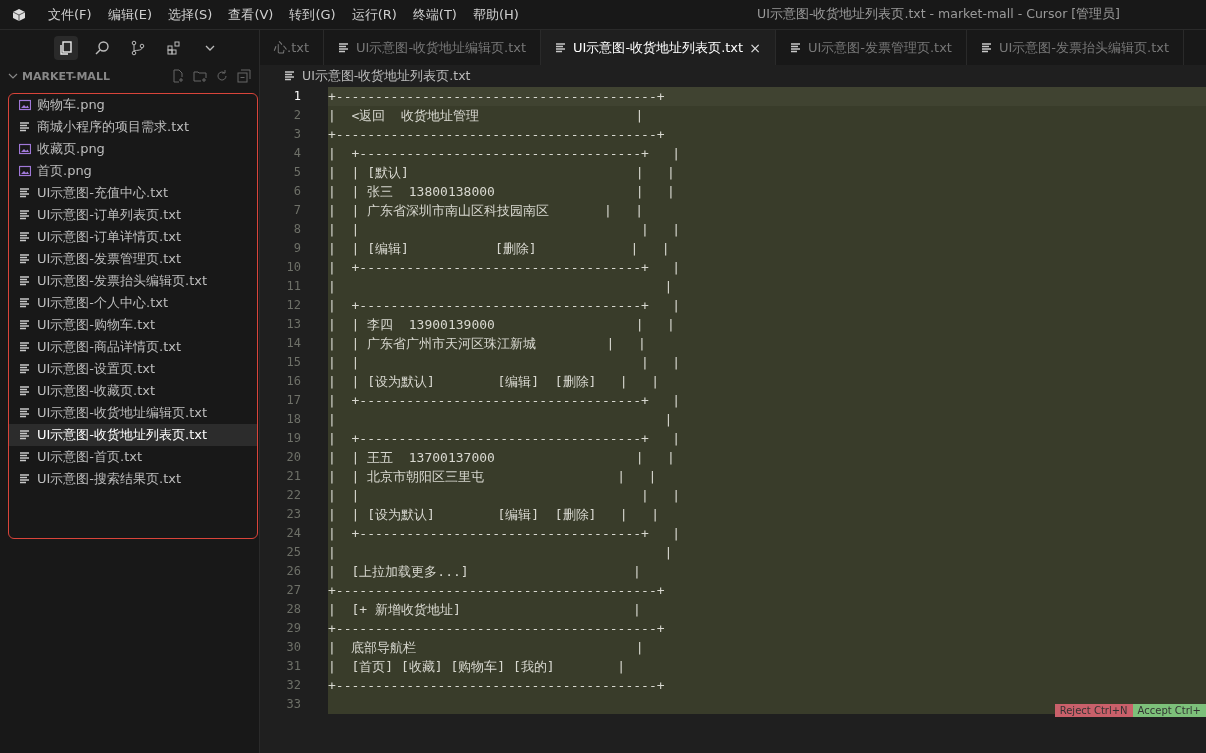 The image size is (1206, 753). What do you see at coordinates (66, 76) in the screenshot?
I see `explorer-title: MARKET-MALL` at bounding box center [66, 76].